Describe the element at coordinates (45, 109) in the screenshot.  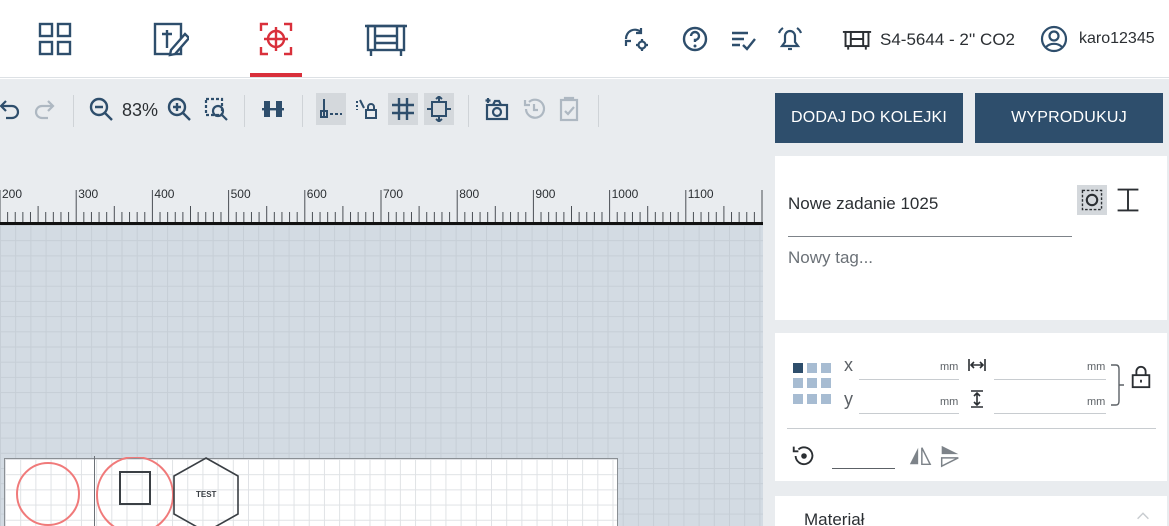
I see `redo-icon` at that location.